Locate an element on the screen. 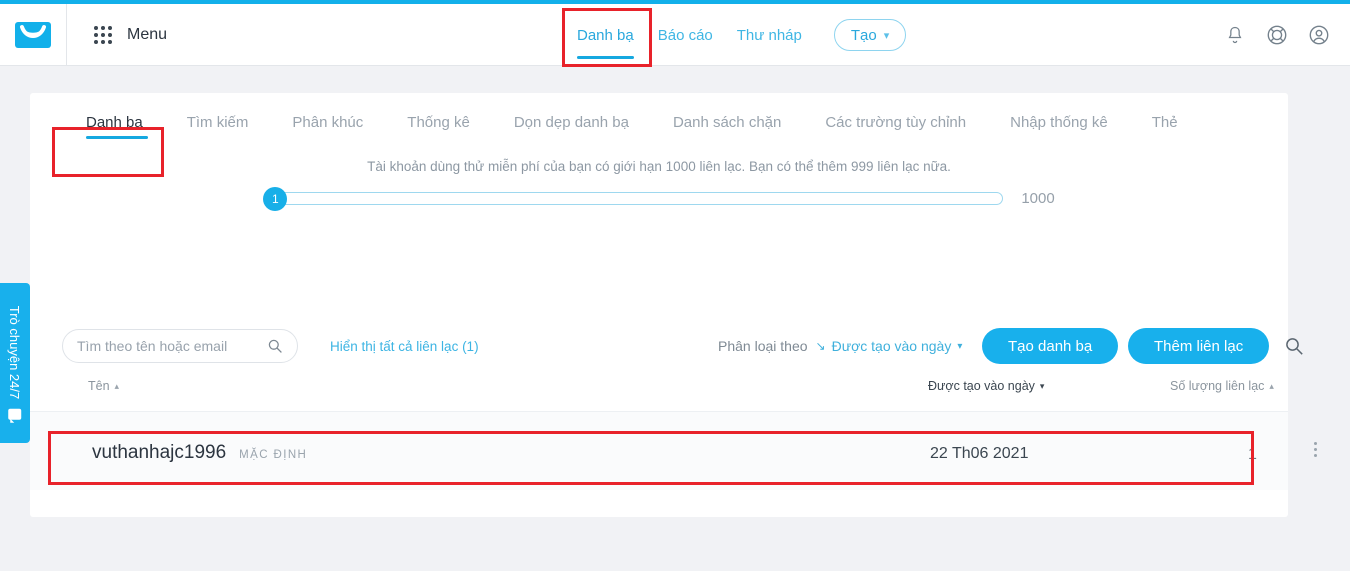 This screenshot has height=571, width=1350. status-badge: MẶC ĐỊNH is located at coordinates (273, 455).